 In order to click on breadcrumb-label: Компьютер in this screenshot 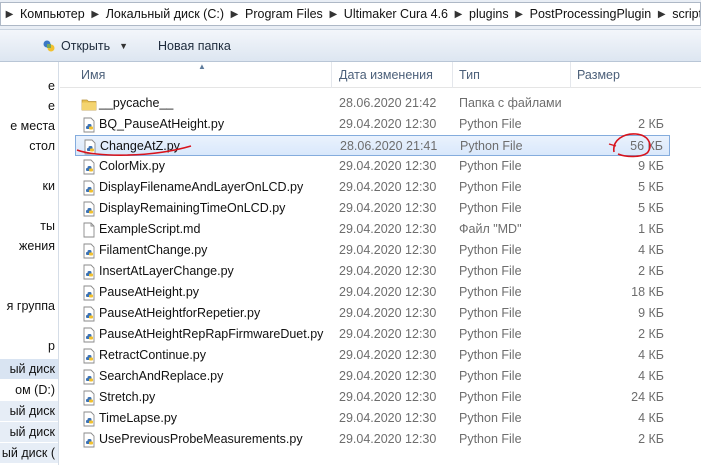, I will do `click(52, 14)`.